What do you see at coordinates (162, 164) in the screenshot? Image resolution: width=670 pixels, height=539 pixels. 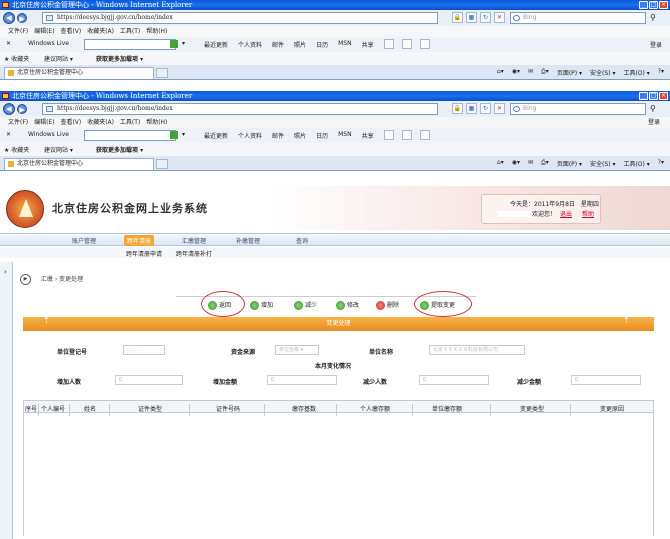 I see `new-tab-button` at bounding box center [162, 164].